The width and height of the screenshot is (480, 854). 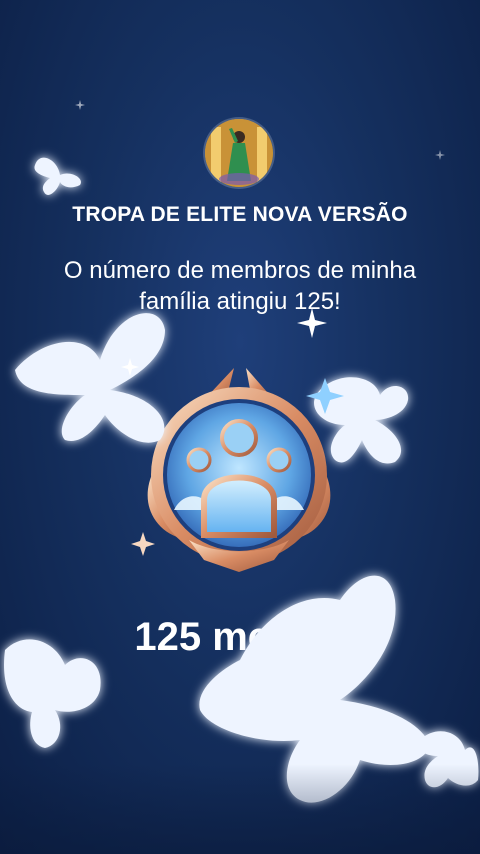 I want to click on bottom-fade, so click(x=240, y=809).